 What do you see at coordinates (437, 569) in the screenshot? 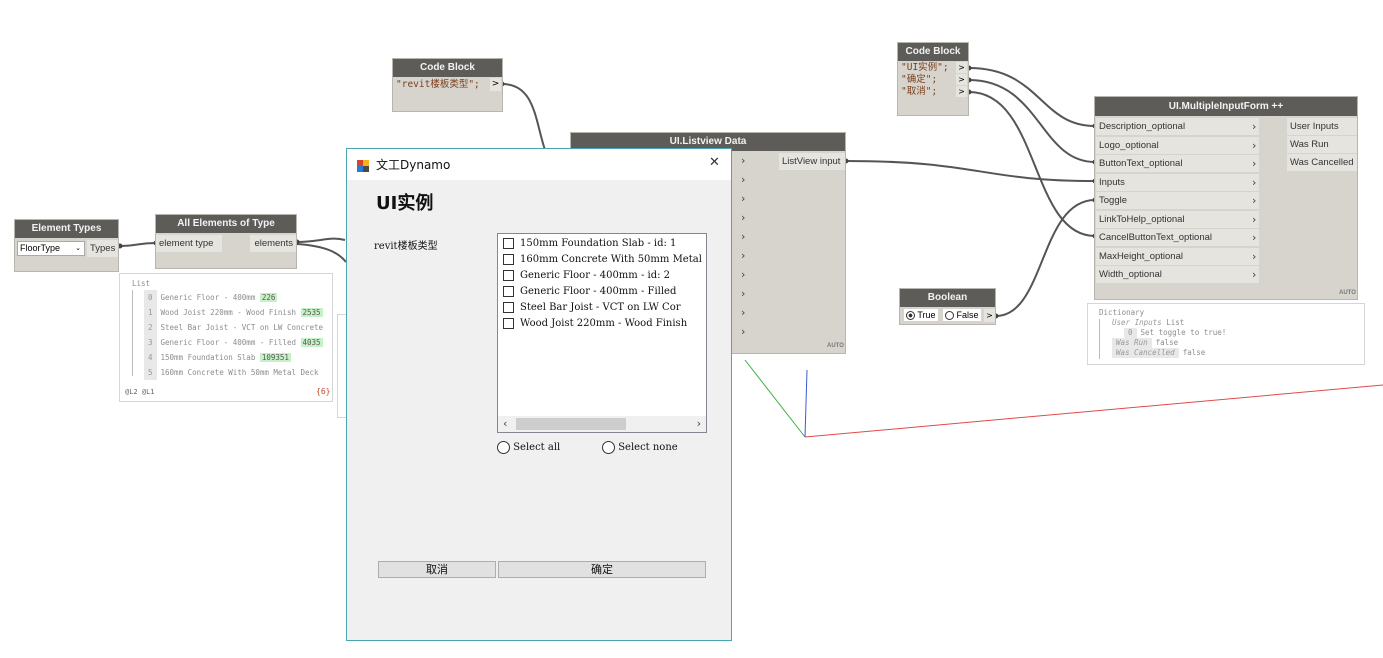
I see `cancel-button: 取消` at bounding box center [437, 569].